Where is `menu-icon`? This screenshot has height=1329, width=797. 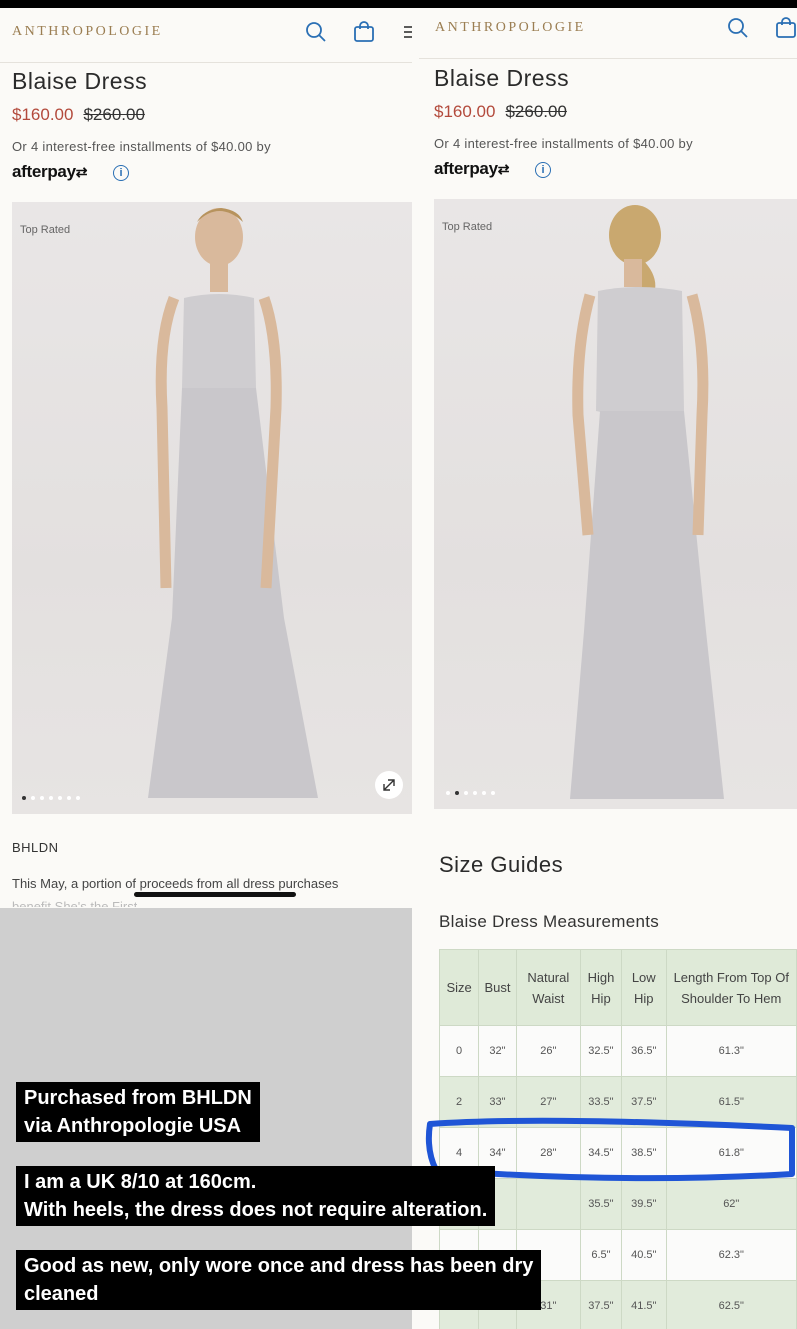 menu-icon is located at coordinates (405, 32).